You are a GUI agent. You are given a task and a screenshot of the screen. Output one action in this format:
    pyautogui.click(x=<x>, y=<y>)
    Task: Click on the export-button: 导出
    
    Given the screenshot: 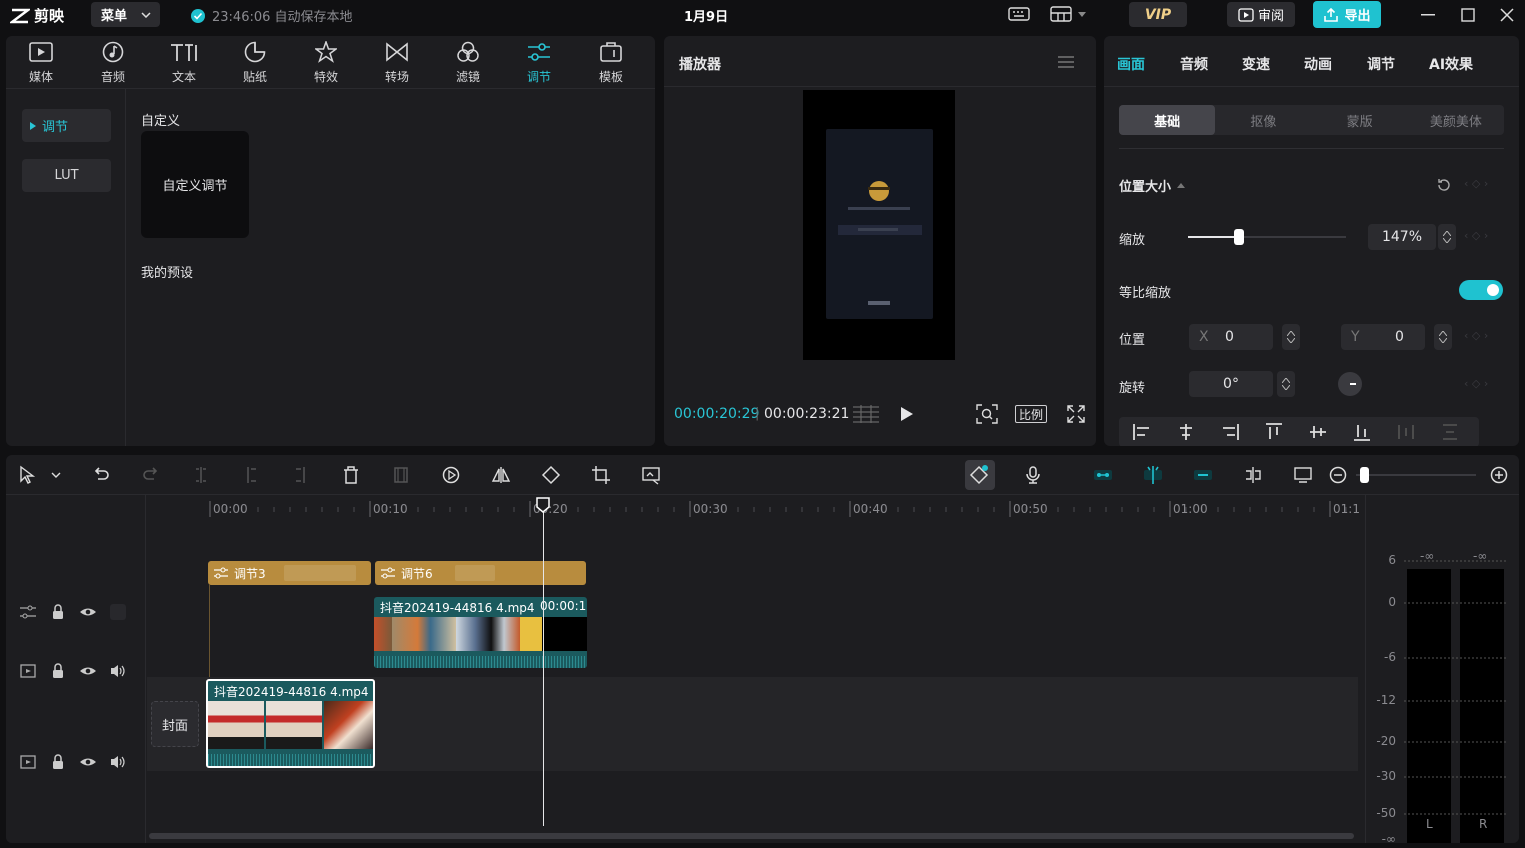 What is the action you would take?
    pyautogui.click(x=1347, y=14)
    